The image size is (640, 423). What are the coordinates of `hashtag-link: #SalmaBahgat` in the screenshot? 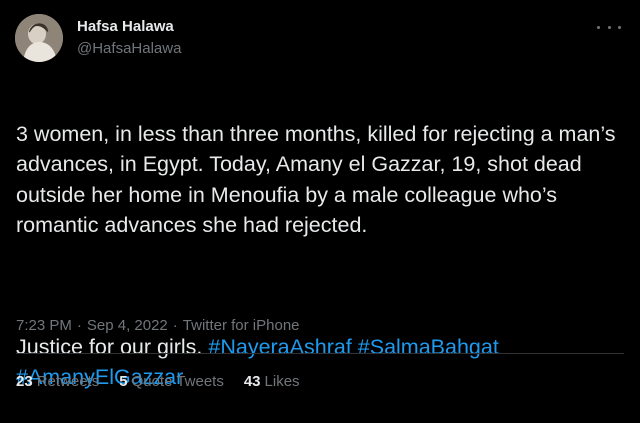 It's located at (428, 347).